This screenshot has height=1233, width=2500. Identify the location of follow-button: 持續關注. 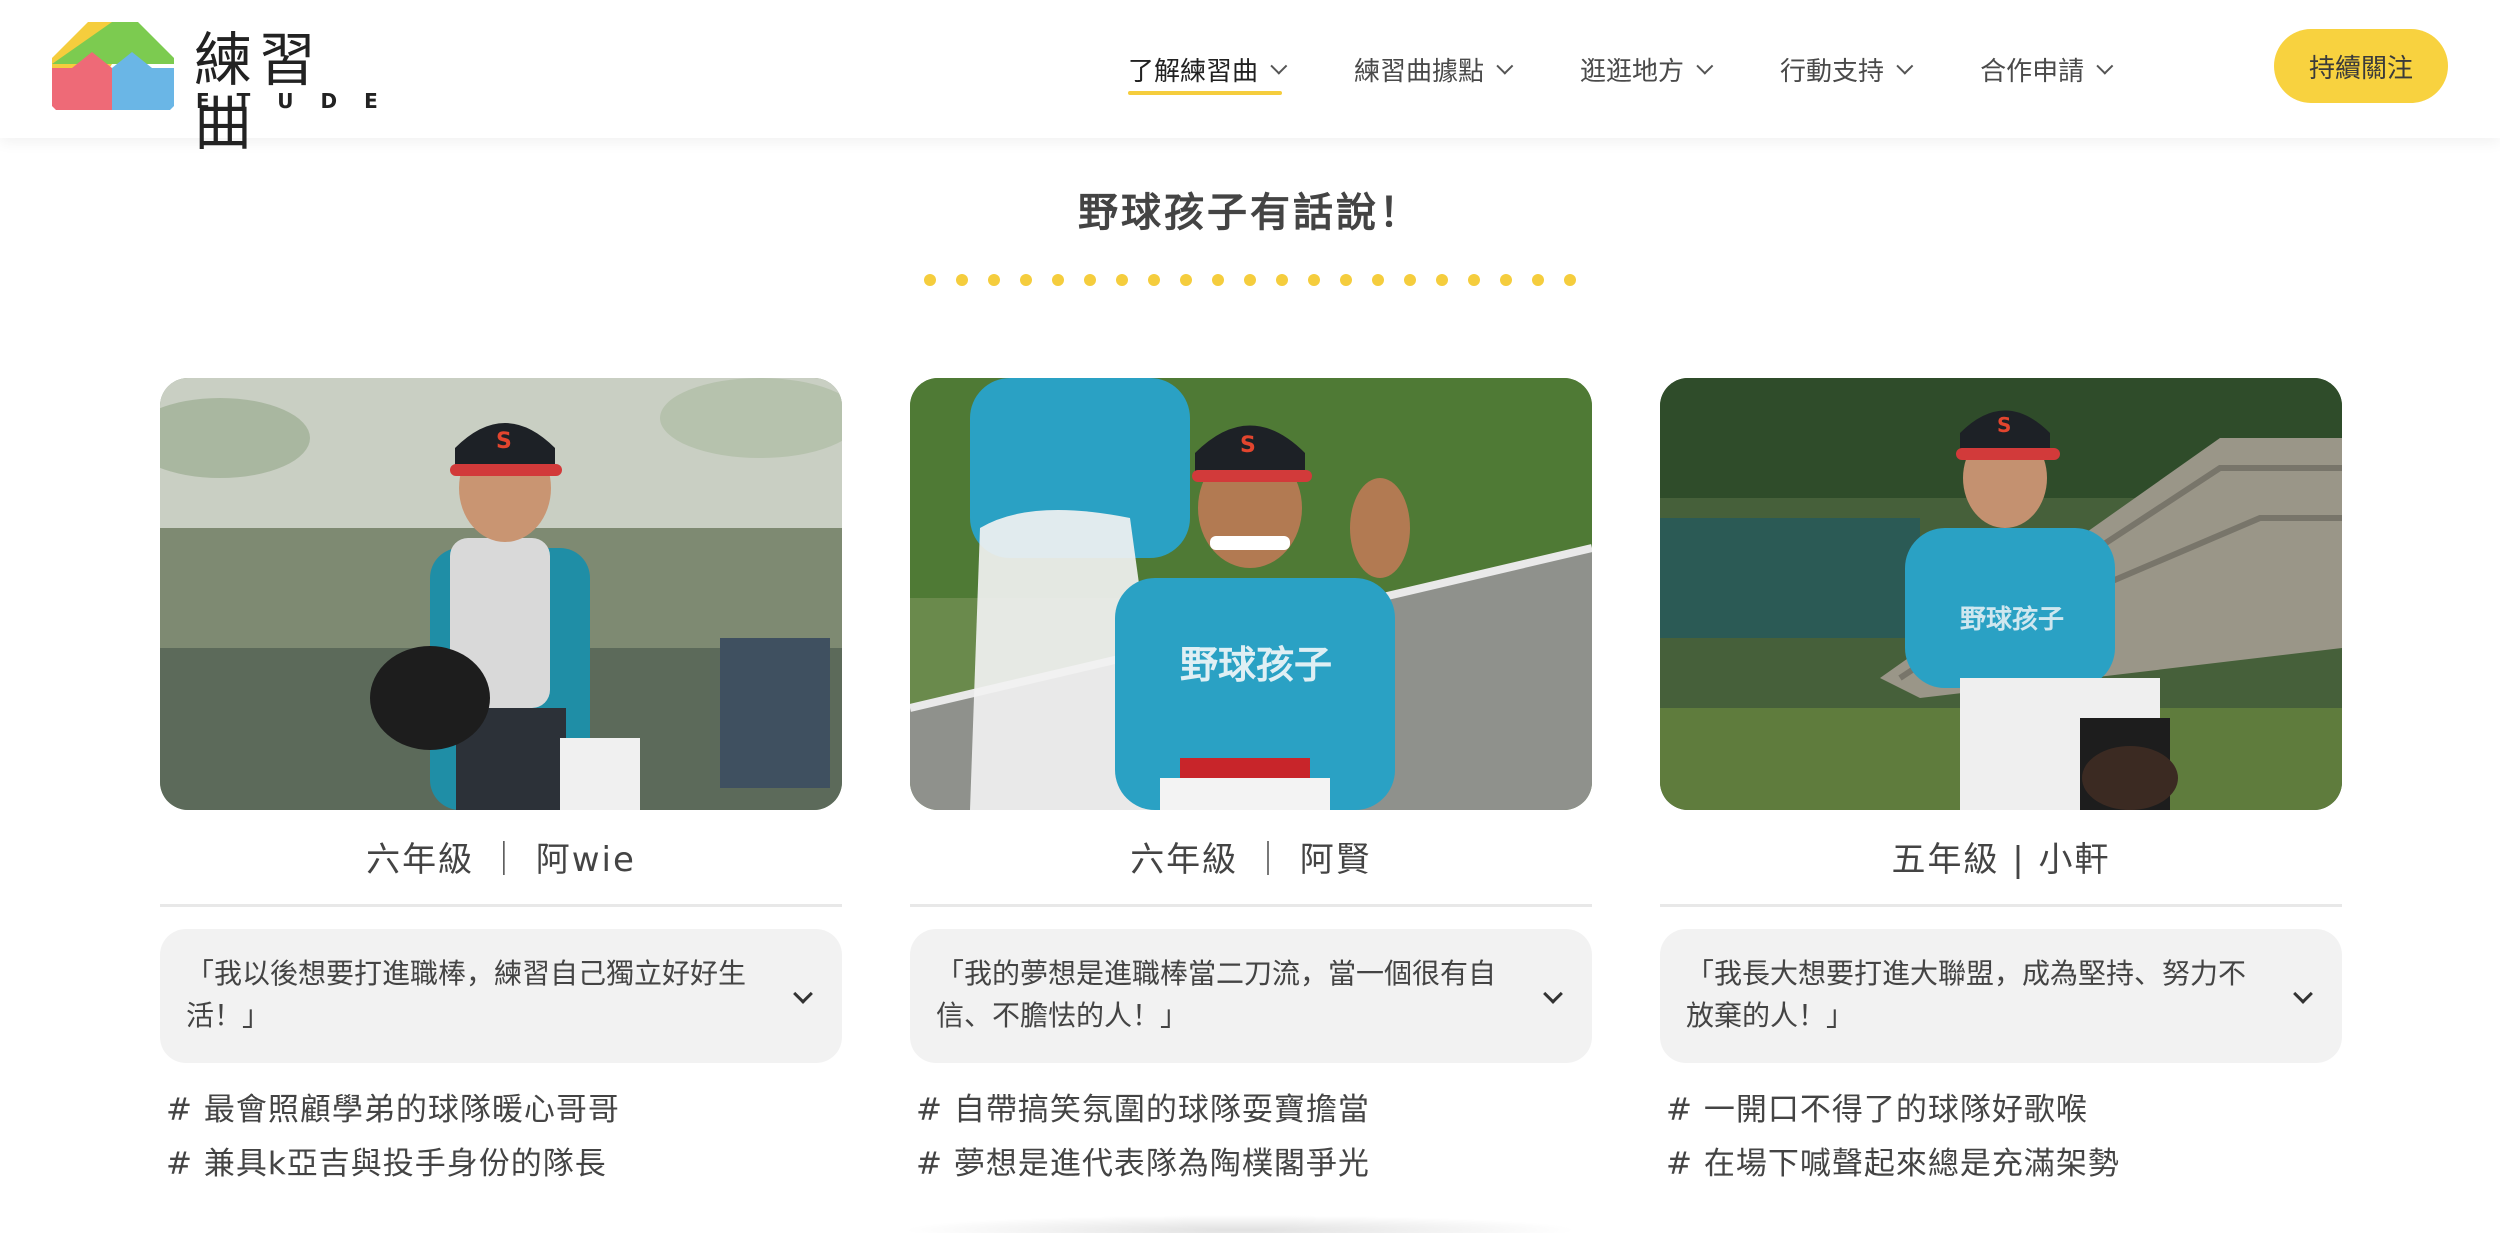
(2361, 66).